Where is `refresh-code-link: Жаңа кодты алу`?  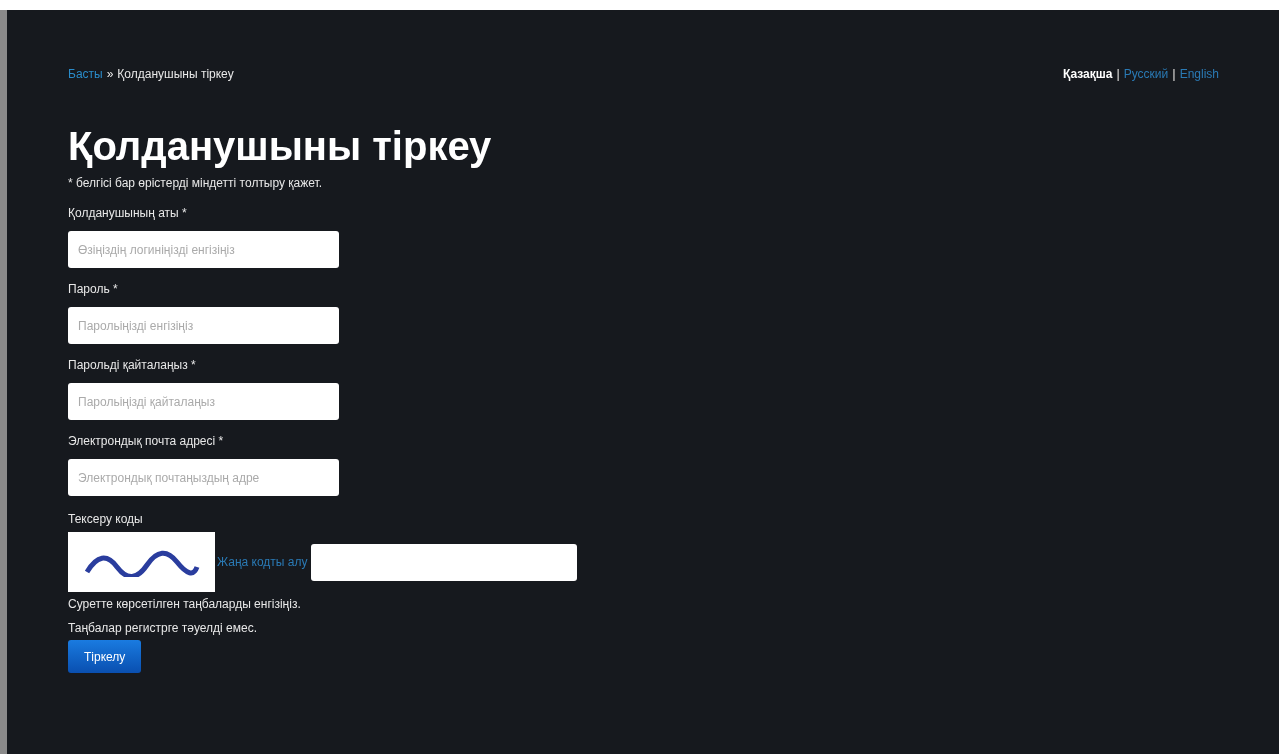 refresh-code-link: Жаңа кодты алу is located at coordinates (262, 562).